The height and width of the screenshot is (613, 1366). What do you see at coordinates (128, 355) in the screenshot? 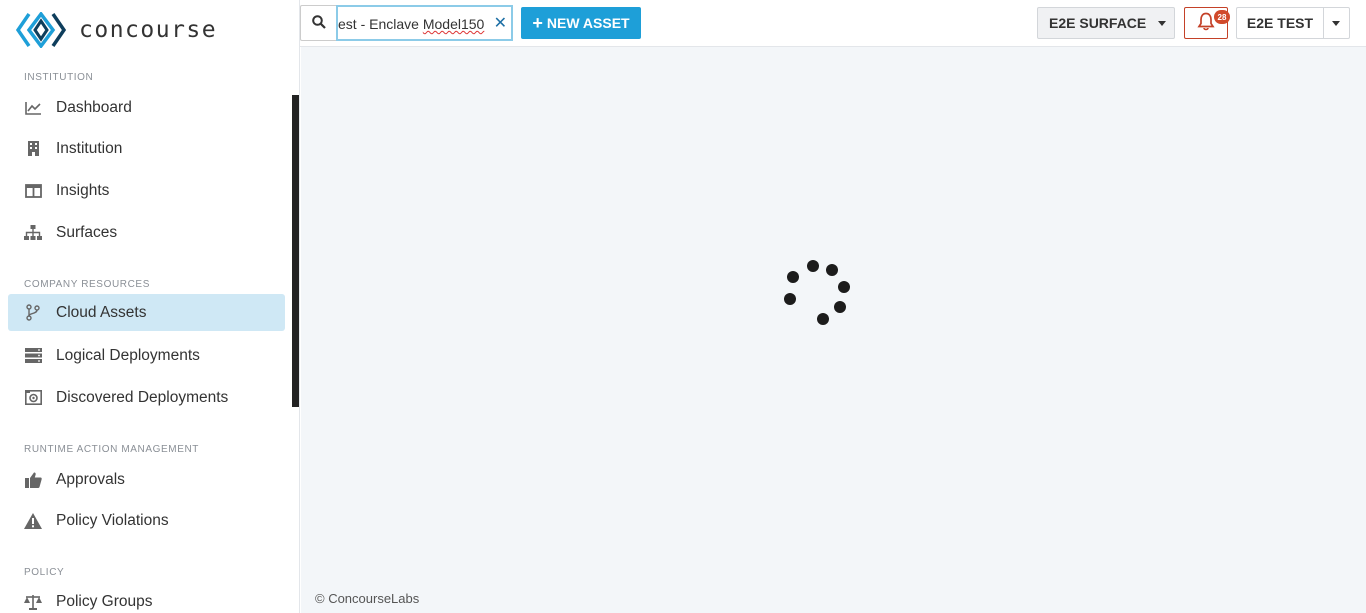
I see `sidebar-item-label: Logical Deployments` at bounding box center [128, 355].